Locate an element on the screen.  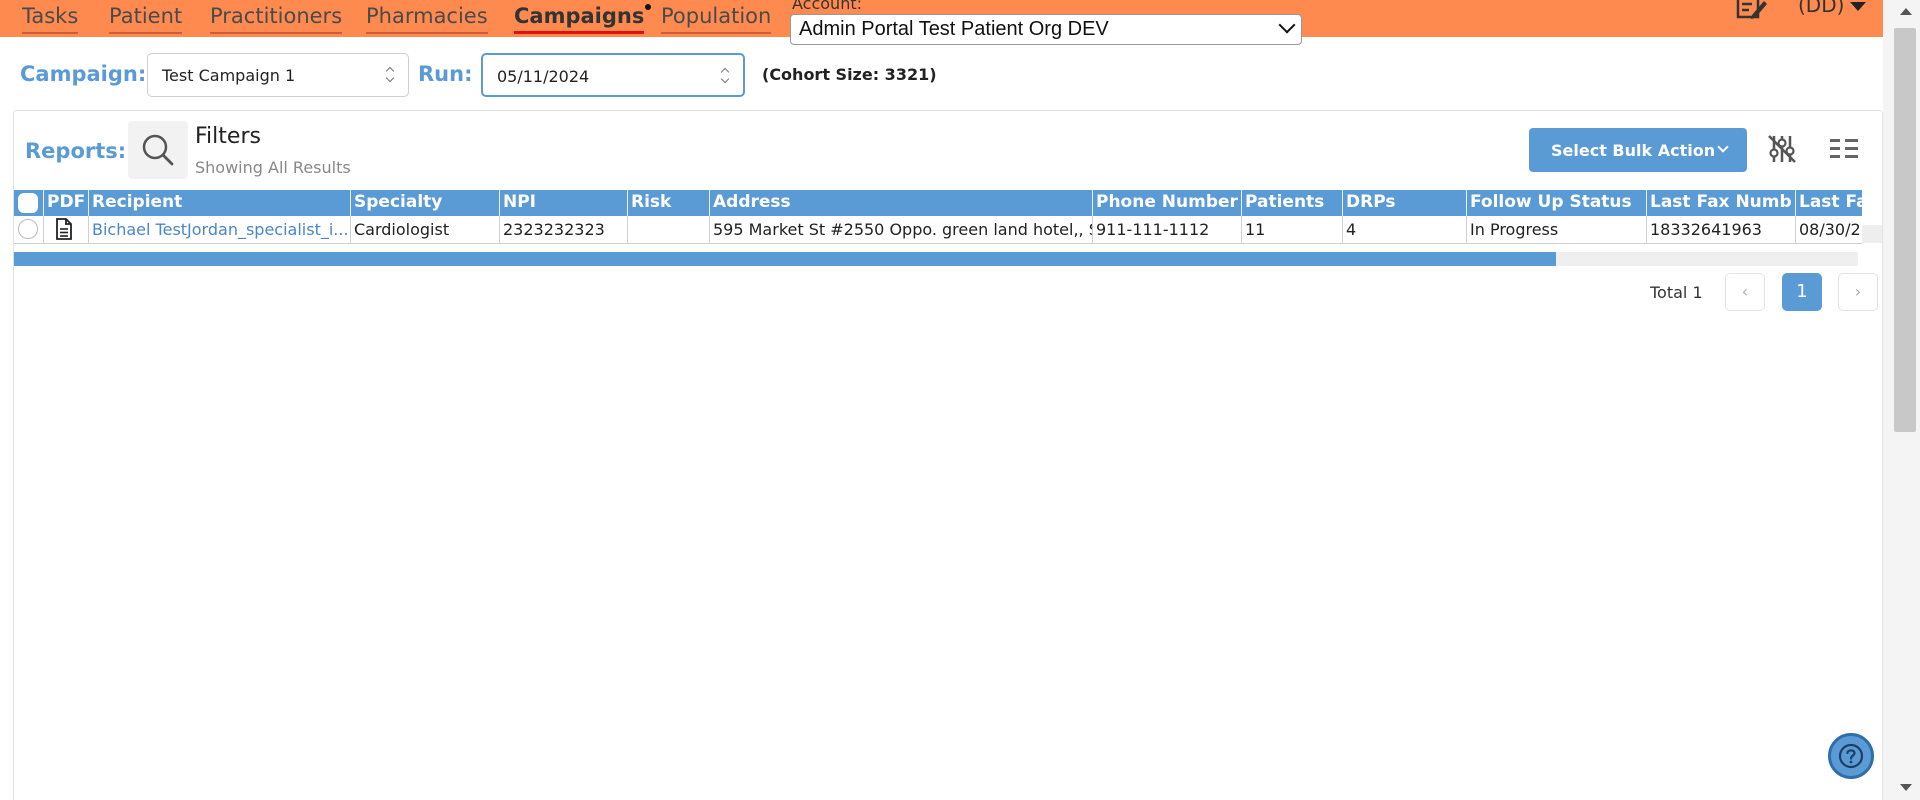
bulk-action-label: Select Bulk Action is located at coordinates (1633, 150).